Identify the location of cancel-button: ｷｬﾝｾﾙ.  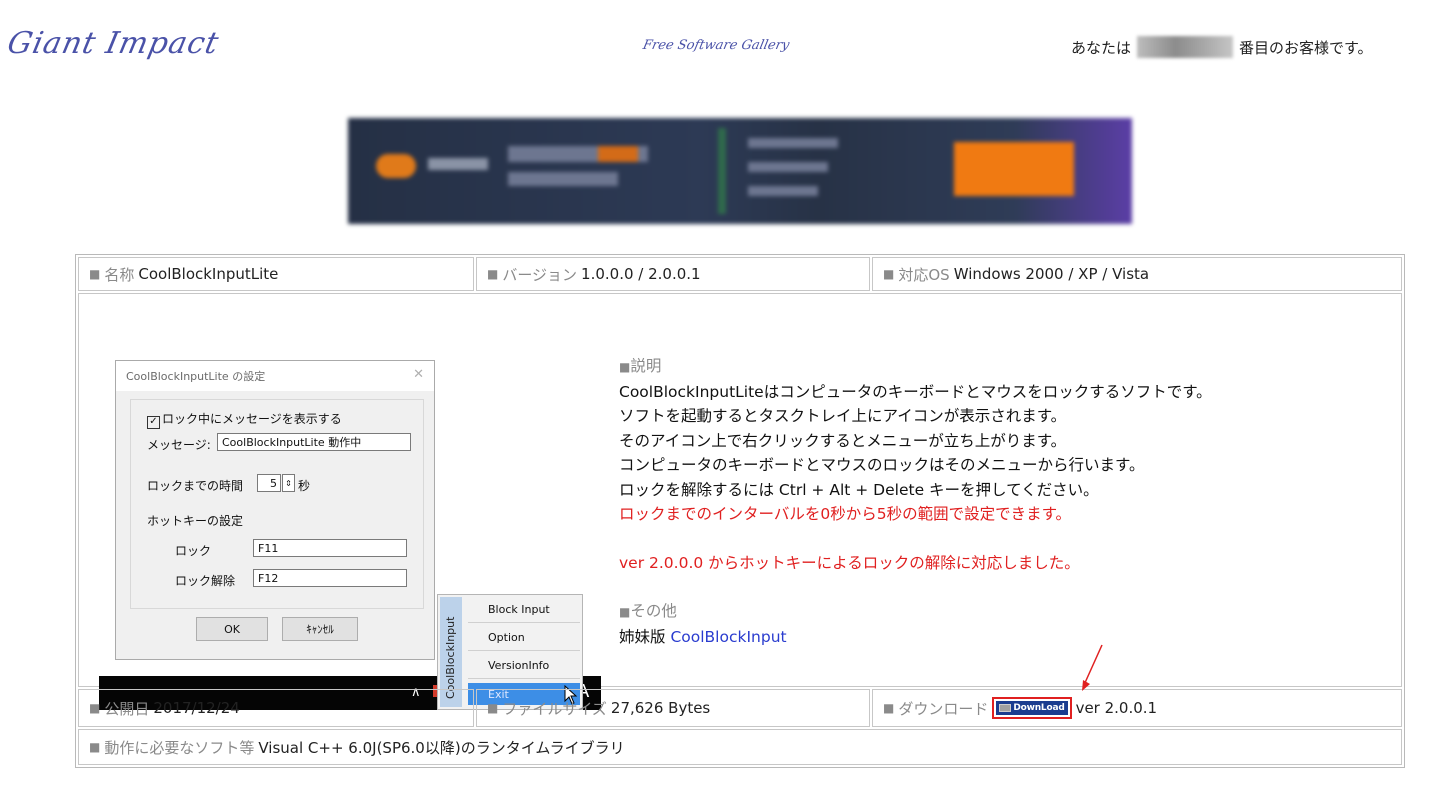
(320, 629).